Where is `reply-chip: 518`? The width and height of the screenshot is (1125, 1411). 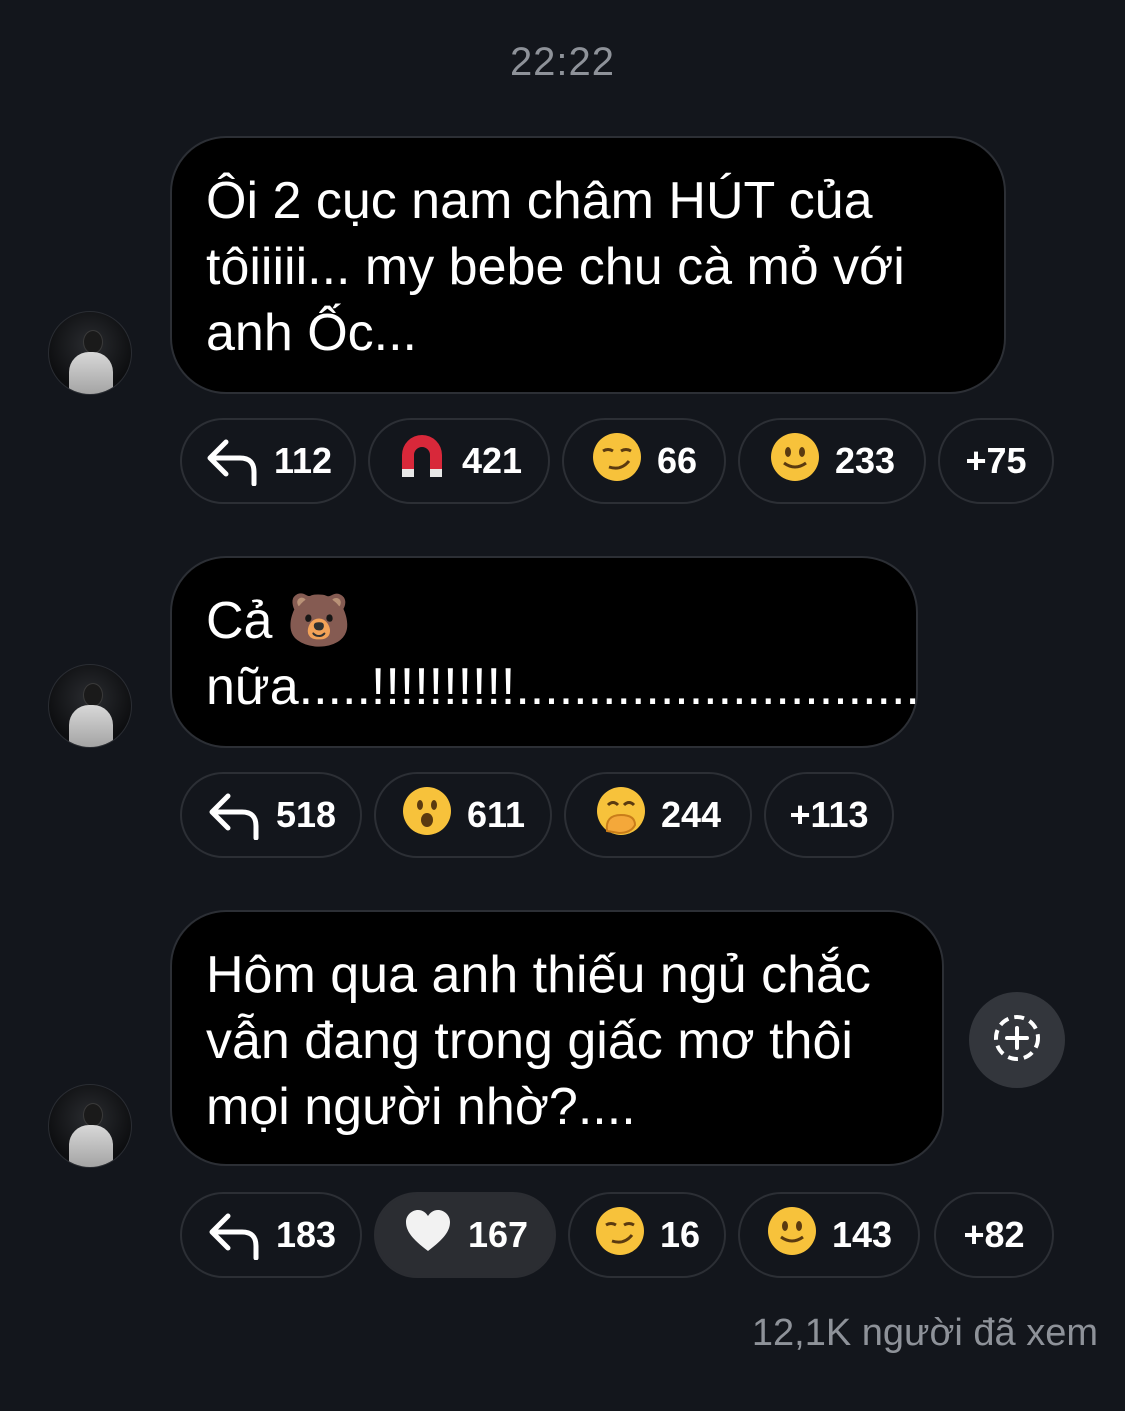
reply-chip: 518 is located at coordinates (271, 815).